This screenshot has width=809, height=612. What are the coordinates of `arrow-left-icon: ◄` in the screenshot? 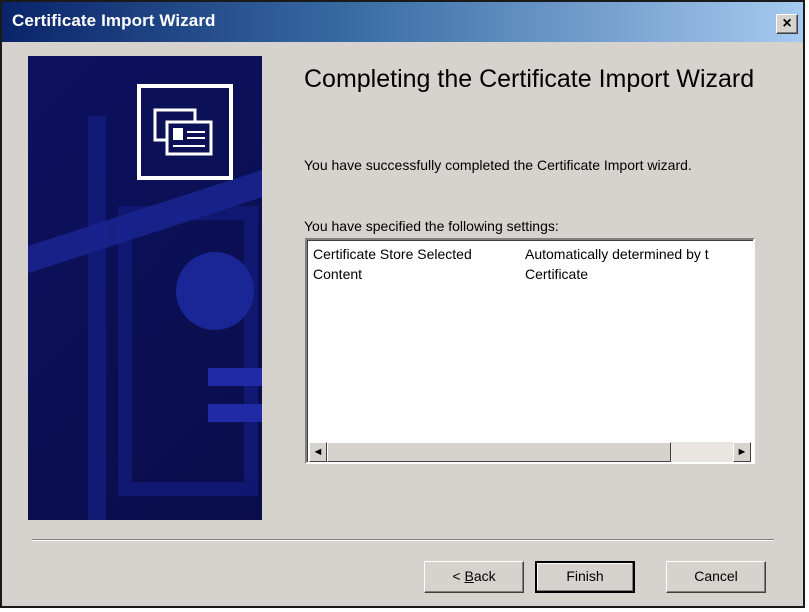 It's located at (318, 452).